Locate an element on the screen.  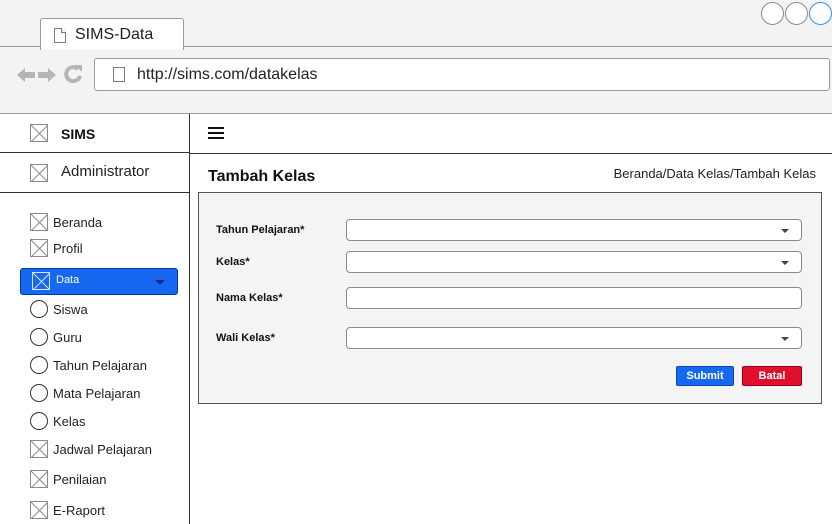
logo-placeholder-icon is located at coordinates (39, 133).